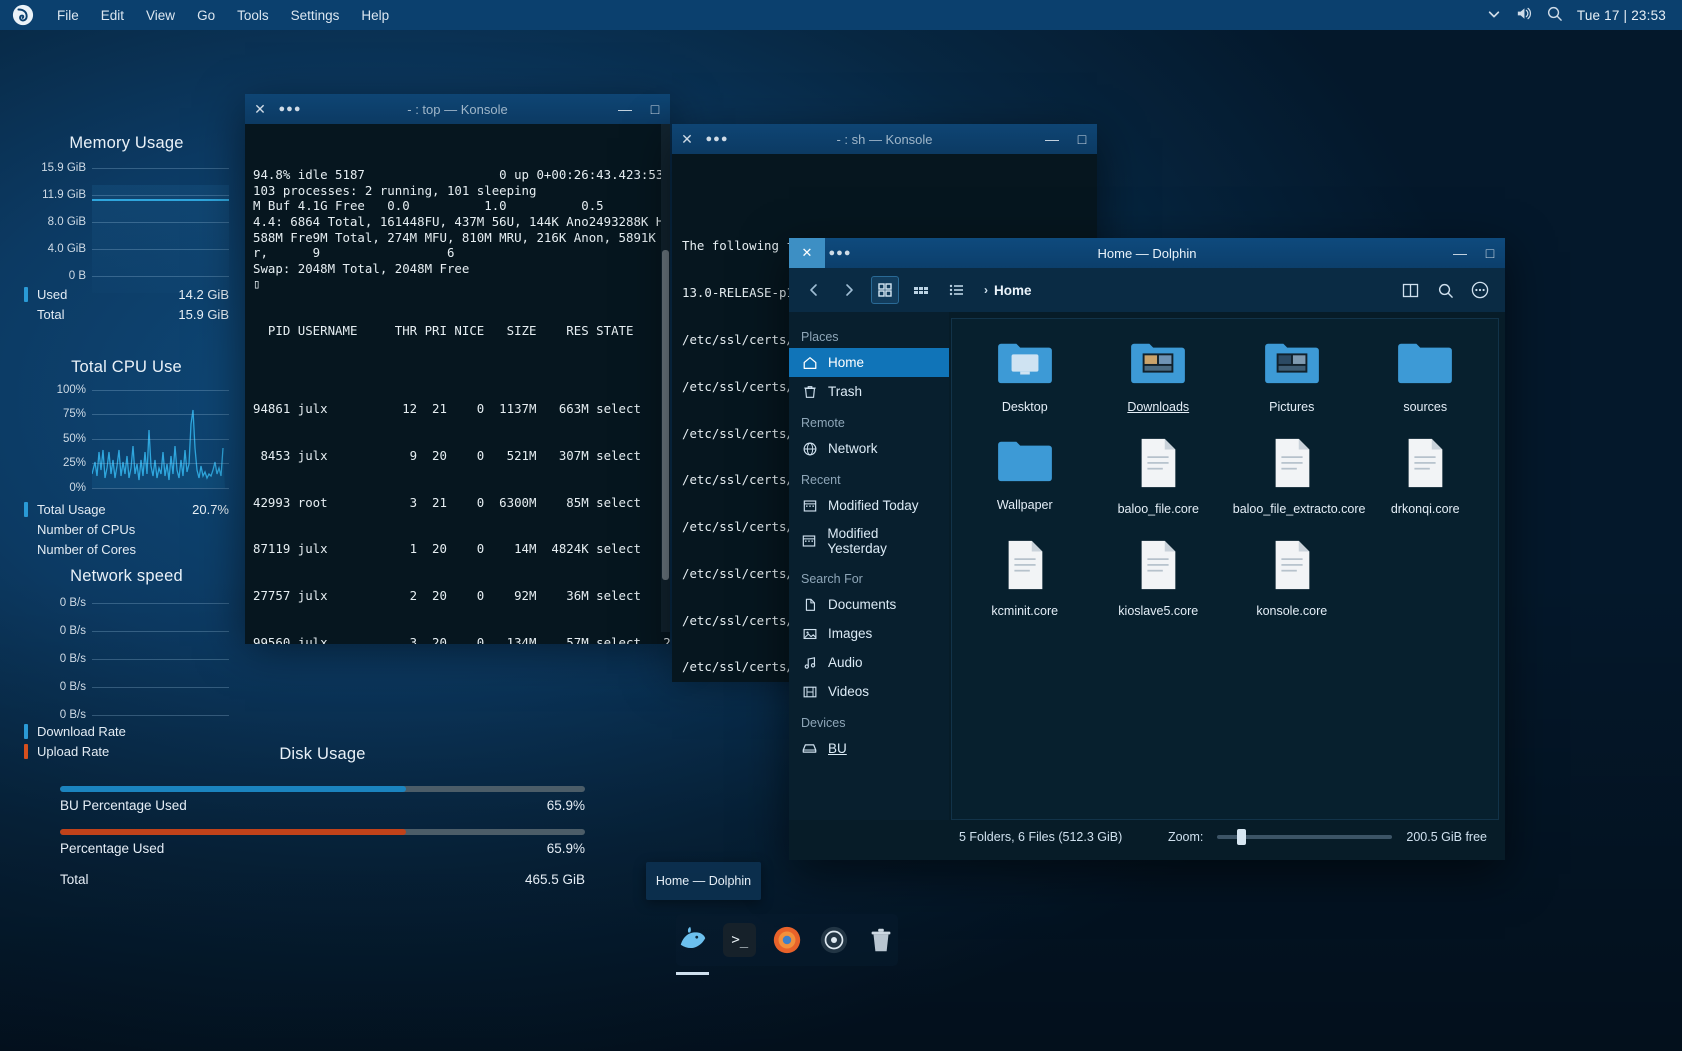 The image size is (1682, 1051). I want to click on root-progress-value: 65.9%, so click(565, 848).